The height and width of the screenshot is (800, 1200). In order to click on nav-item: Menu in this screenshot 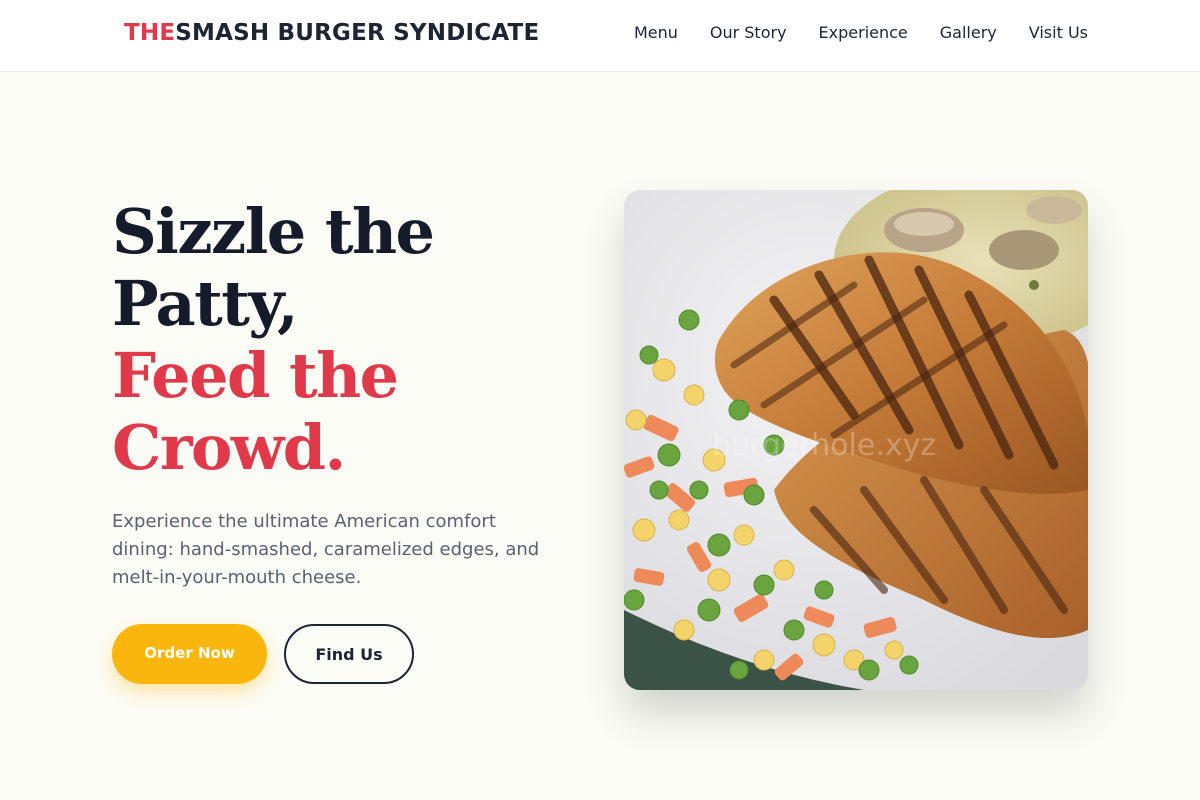, I will do `click(656, 32)`.